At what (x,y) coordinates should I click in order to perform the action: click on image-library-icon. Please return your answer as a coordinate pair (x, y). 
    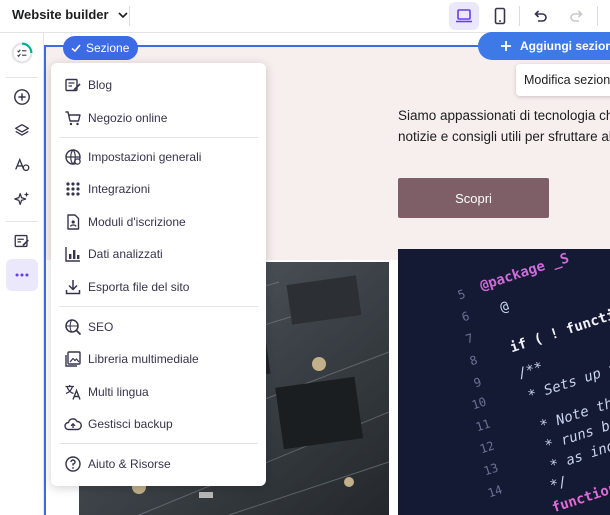
    Looking at the image, I should click on (73, 359).